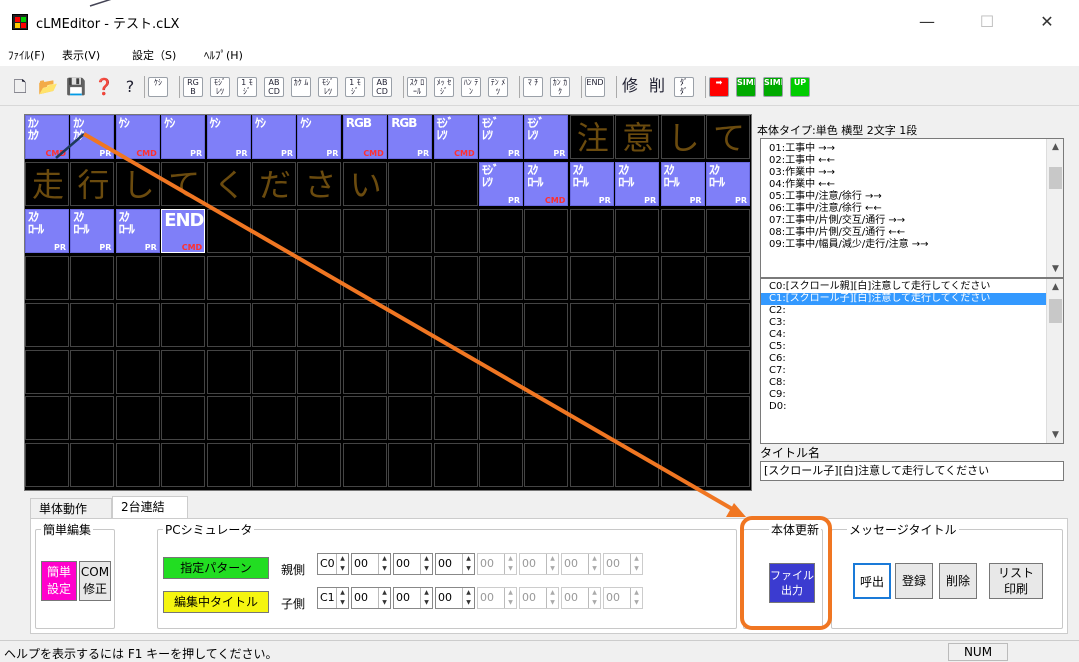  Describe the element at coordinates (20, 87) in the screenshot. I see `new-file-icon: 🗋` at that location.